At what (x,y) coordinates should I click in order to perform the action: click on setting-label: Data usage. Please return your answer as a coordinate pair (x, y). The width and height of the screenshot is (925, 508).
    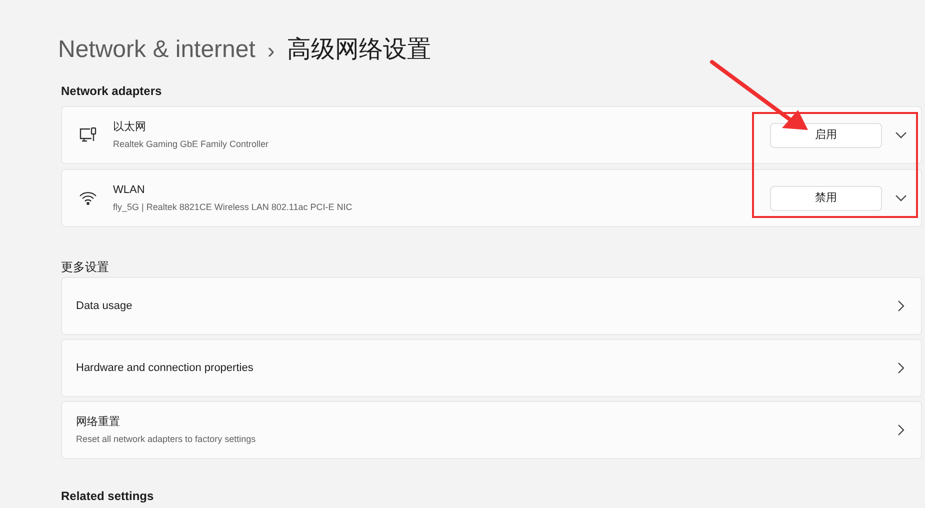
    Looking at the image, I should click on (105, 306).